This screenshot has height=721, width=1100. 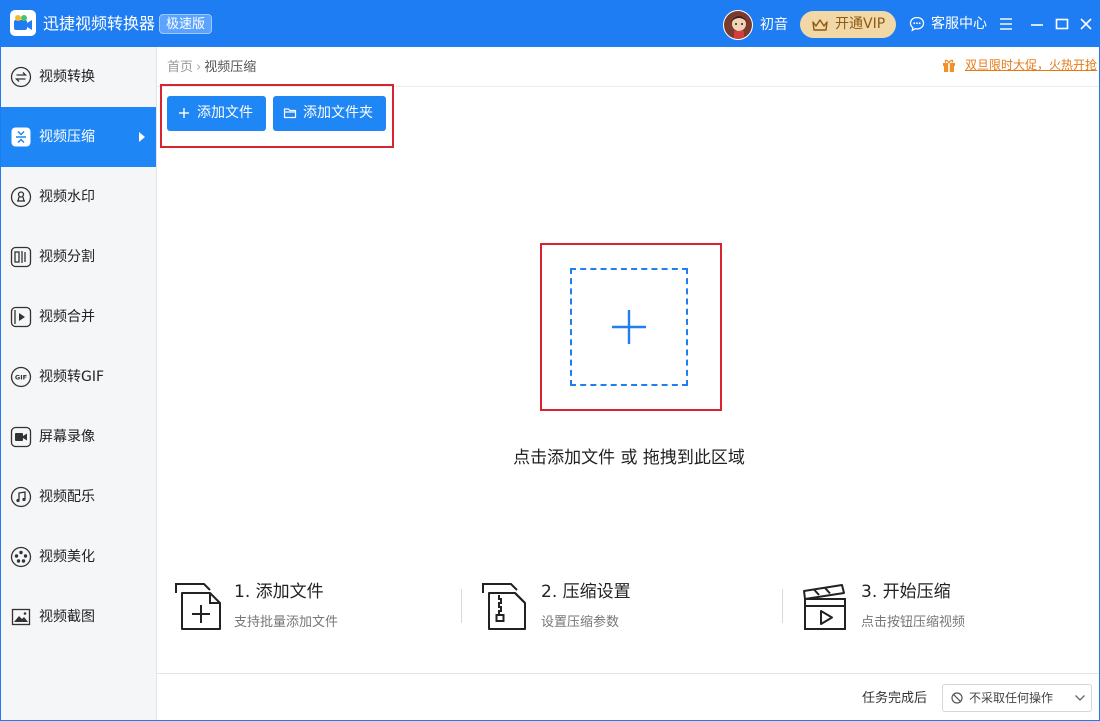 I want to click on username: 初音, so click(x=774, y=25).